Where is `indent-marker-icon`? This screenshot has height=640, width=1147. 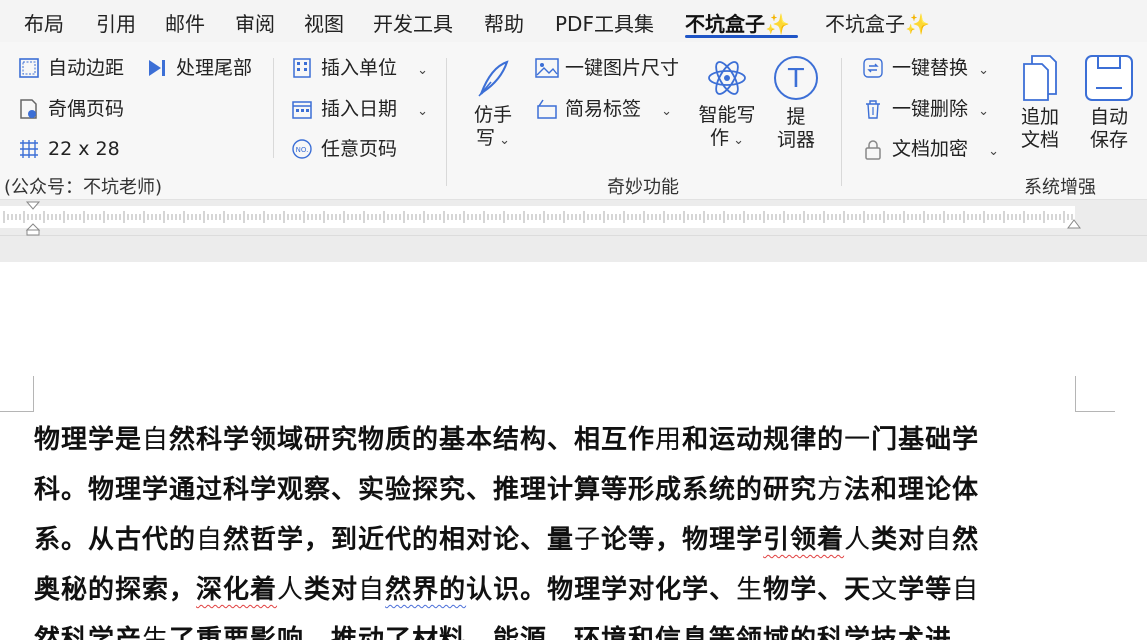 indent-marker-icon is located at coordinates (33, 218).